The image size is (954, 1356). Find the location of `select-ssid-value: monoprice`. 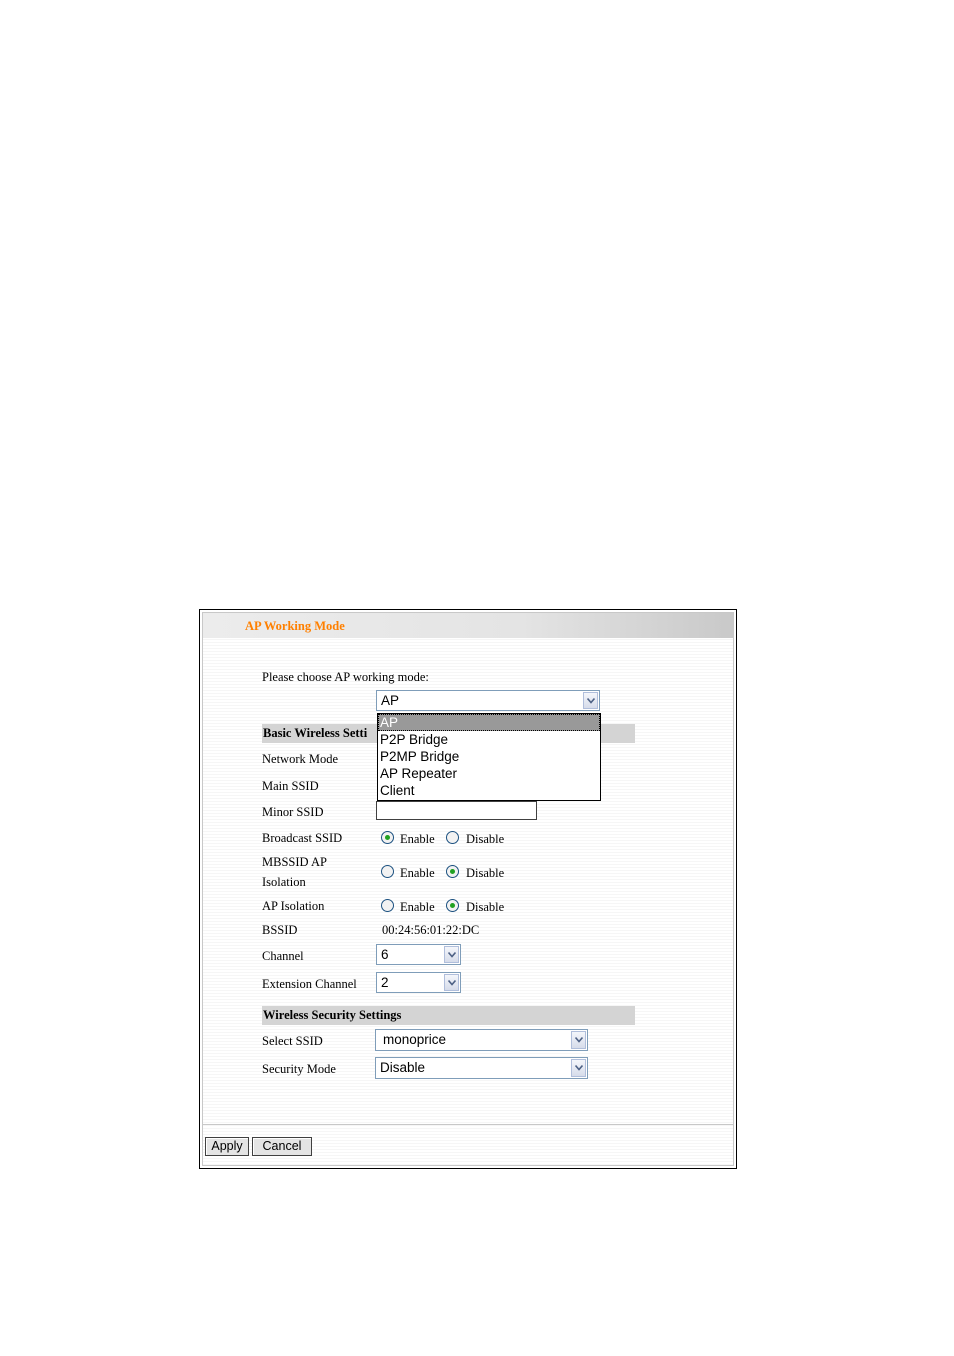

select-ssid-value: monoprice is located at coordinates (415, 1039).